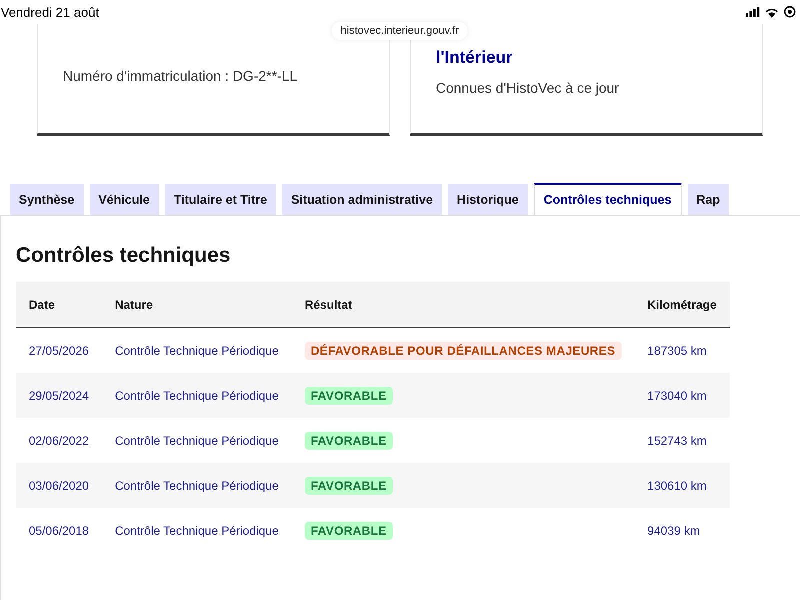 Image resolution: width=800 pixels, height=600 pixels. I want to click on status-date: Vendredi 21 août, so click(50, 12).